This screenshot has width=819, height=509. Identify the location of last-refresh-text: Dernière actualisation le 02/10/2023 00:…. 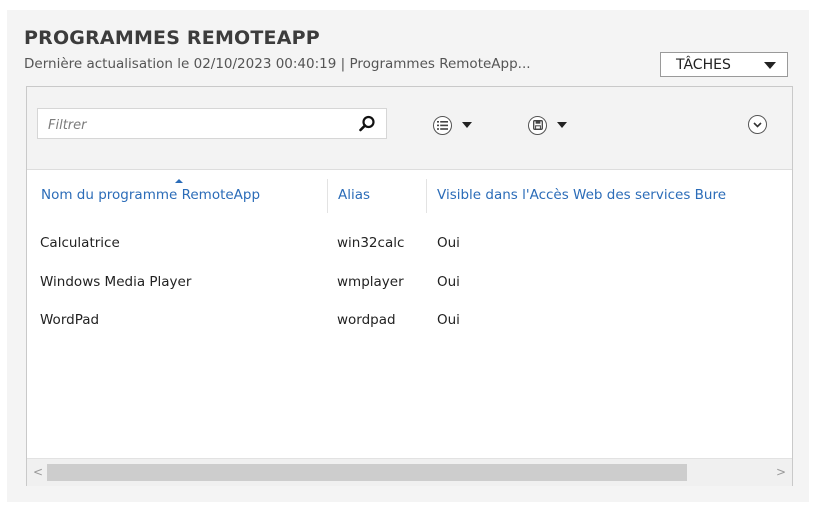
(277, 64).